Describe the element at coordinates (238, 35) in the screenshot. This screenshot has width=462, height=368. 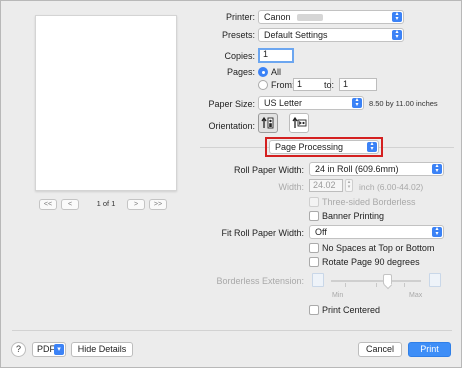
I see `presets-label: Presets:` at that location.